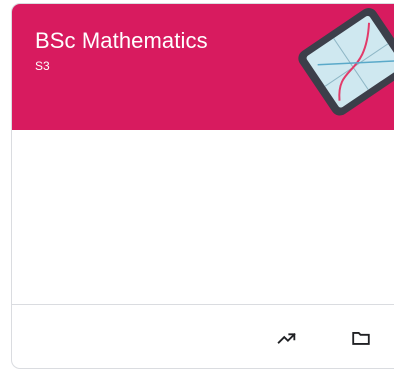  I want to click on trending-up-icon, so click(286, 338).